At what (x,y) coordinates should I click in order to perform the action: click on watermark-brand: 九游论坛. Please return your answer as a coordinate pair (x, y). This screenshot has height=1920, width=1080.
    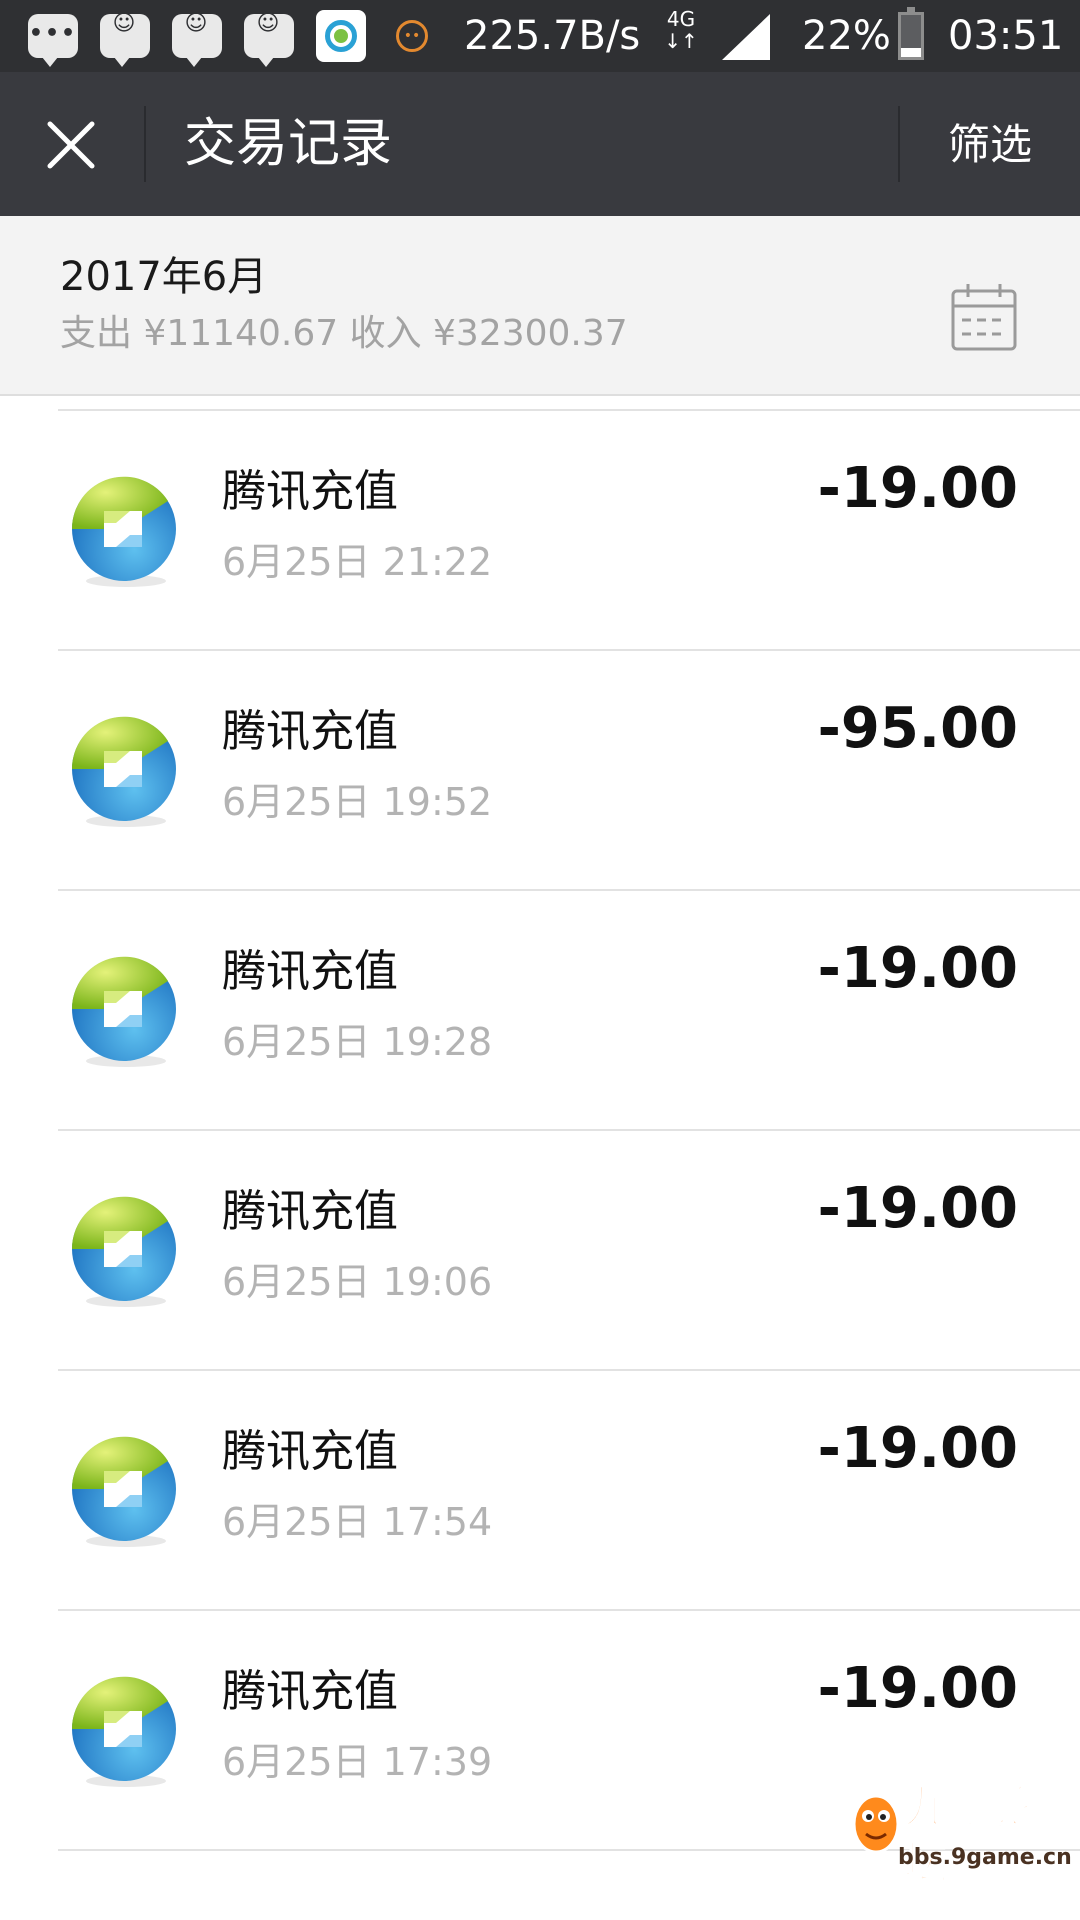
    Looking at the image, I should click on (970, 1835).